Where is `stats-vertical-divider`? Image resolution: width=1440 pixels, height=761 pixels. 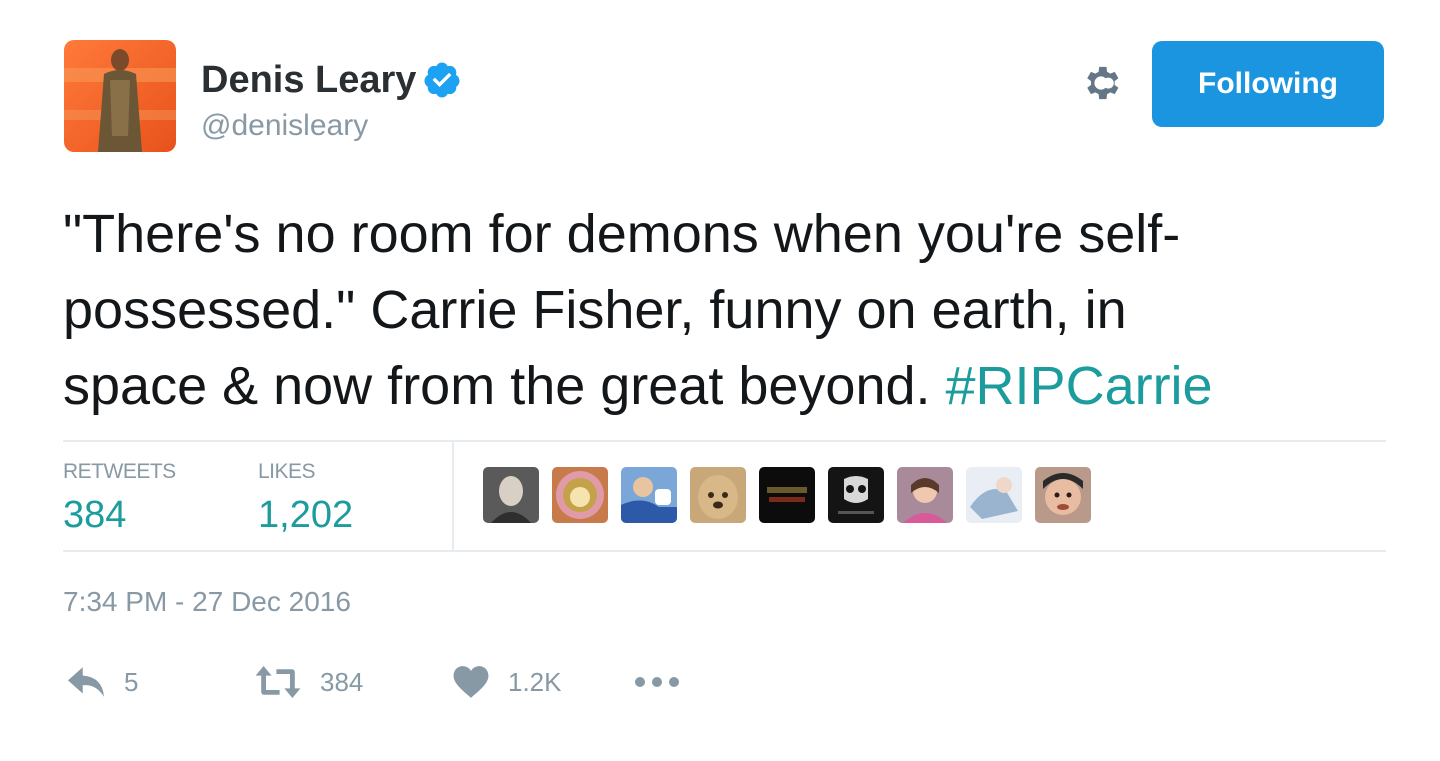 stats-vertical-divider is located at coordinates (453, 496).